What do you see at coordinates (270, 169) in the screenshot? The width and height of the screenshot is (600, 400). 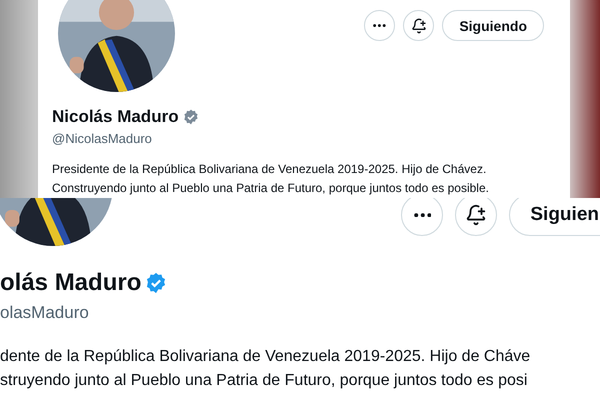 I see `bio-text: Presidente de la República Bolivariana de Venezuela 2019-2025. Hijo de Chávez.` at bounding box center [270, 169].